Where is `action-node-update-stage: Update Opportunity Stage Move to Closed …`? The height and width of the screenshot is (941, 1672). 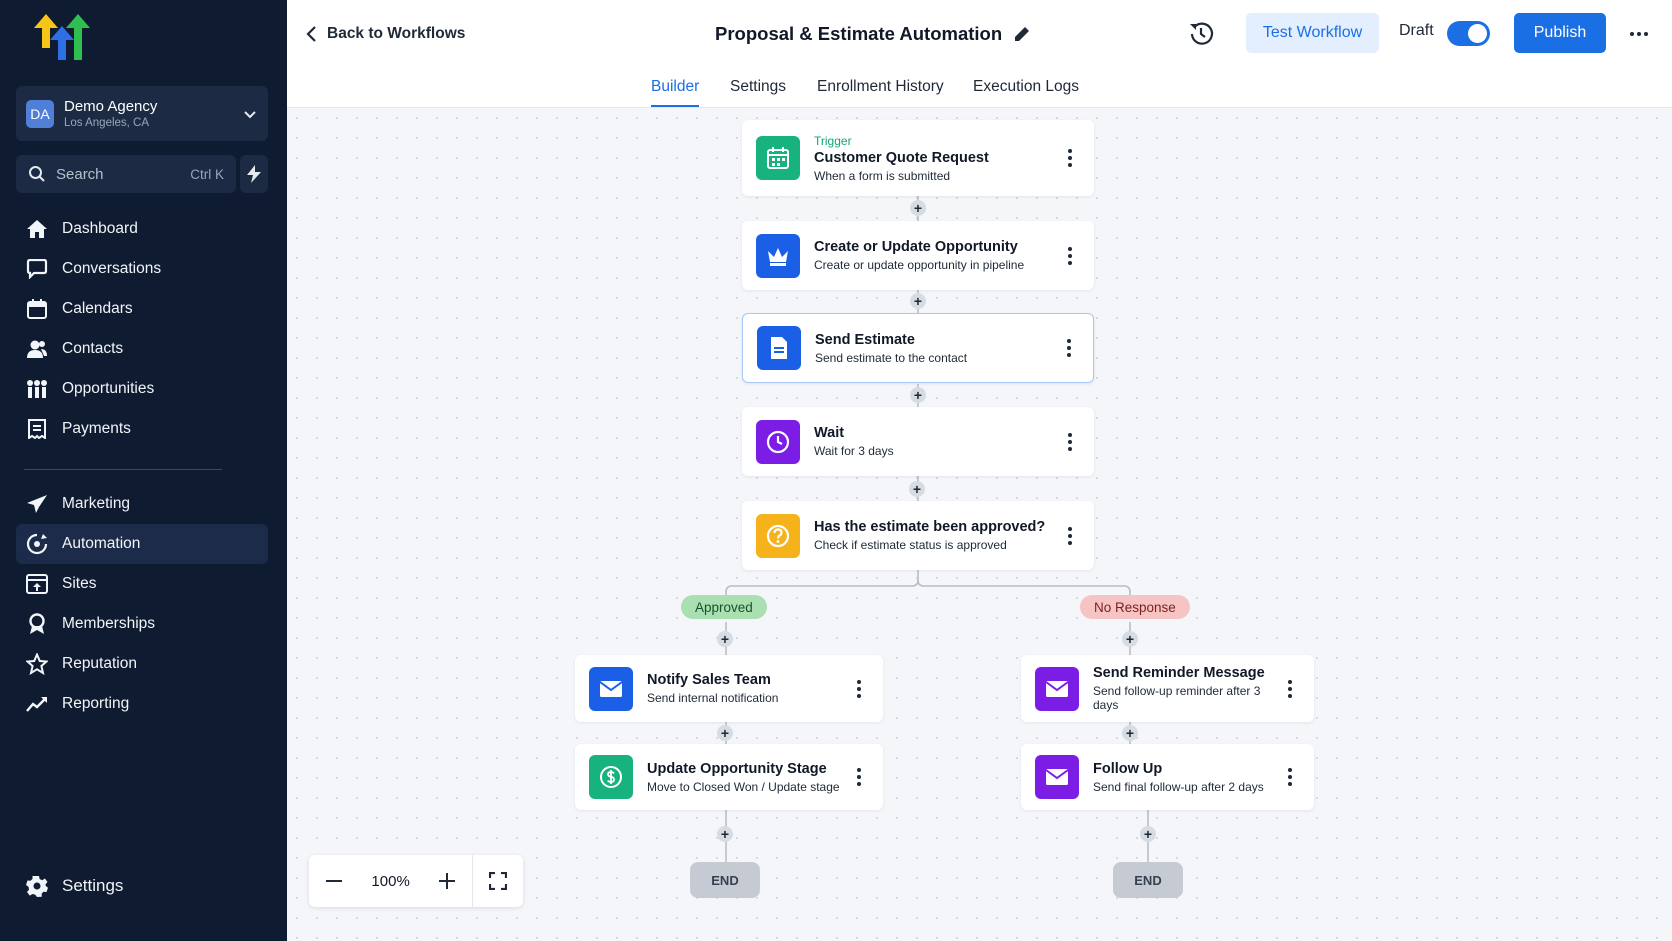
action-node-update-stage: Update Opportunity Stage Move to Closed … is located at coordinates (729, 777).